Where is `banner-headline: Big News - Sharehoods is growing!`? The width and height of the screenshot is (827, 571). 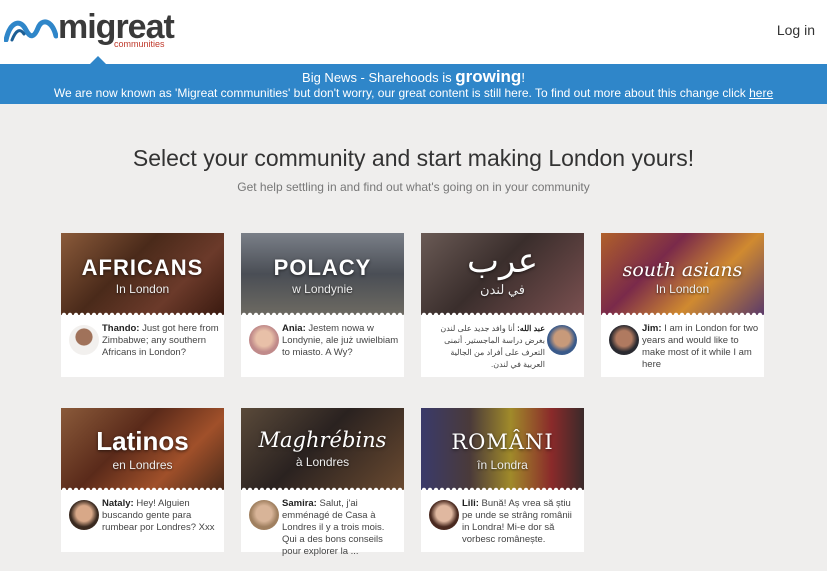 banner-headline: Big News - Sharehoods is growing! is located at coordinates (413, 77).